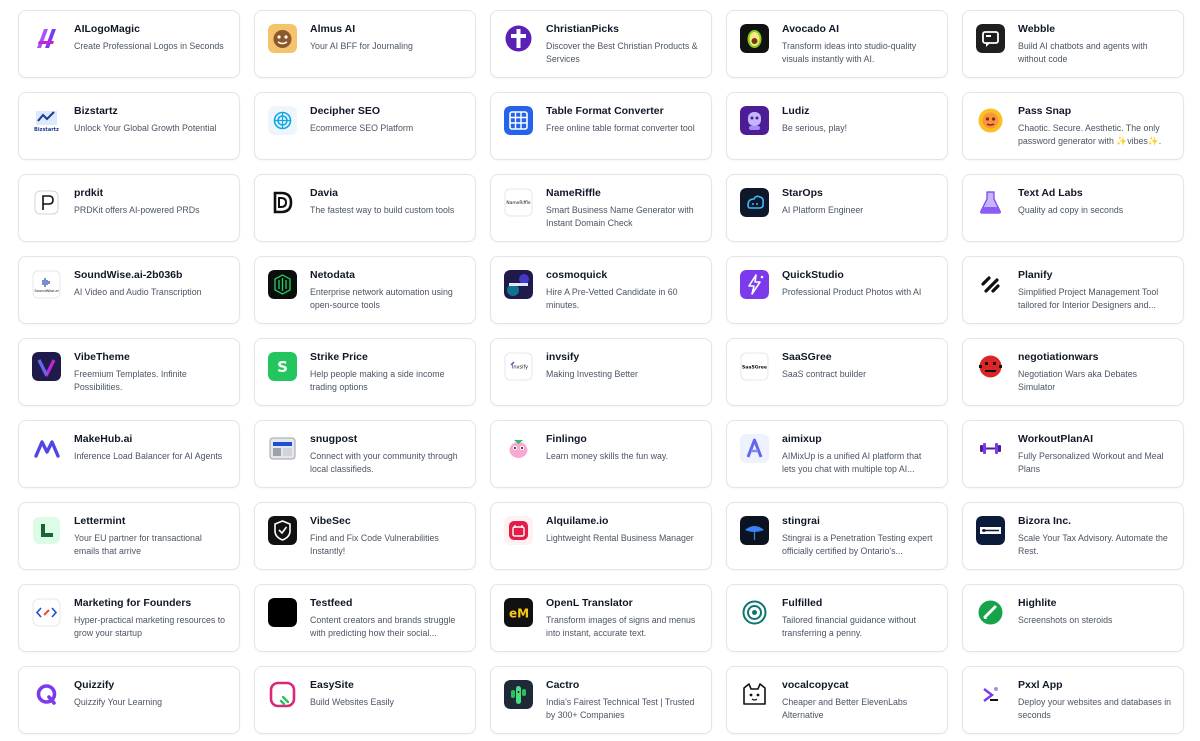  What do you see at coordinates (129, 208) in the screenshot?
I see `product-card: prdkit PRDKit offers AI-powered PRDs` at bounding box center [129, 208].